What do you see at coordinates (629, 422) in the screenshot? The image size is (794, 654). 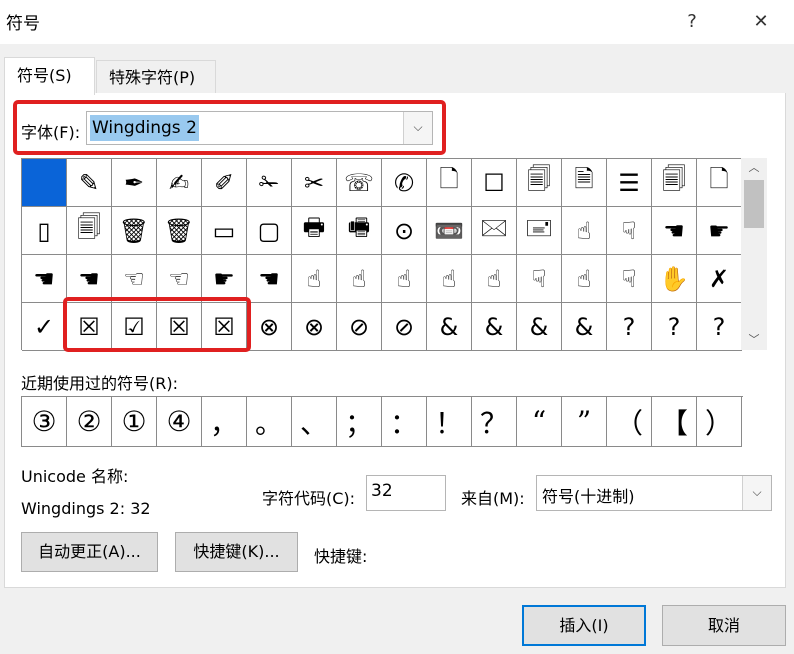 I see `recent-symbol-cell: （` at bounding box center [629, 422].